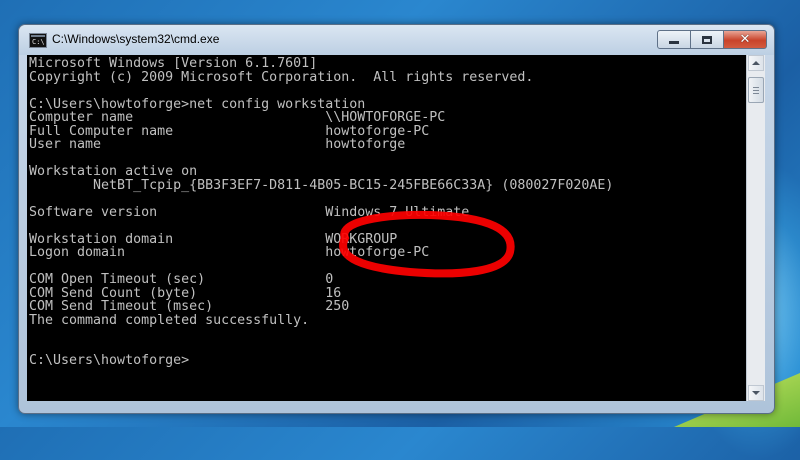 The height and width of the screenshot is (460, 800). I want to click on maximize-button, so click(707, 39).